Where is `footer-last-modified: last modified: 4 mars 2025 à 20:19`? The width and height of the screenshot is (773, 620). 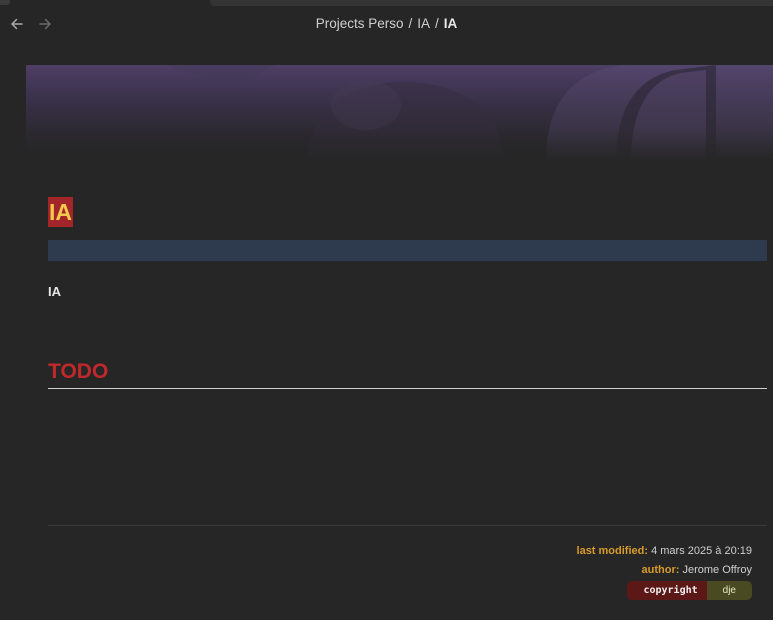
footer-last-modified: last modified: 4 mars 2025 à 20:19 is located at coordinates (664, 551).